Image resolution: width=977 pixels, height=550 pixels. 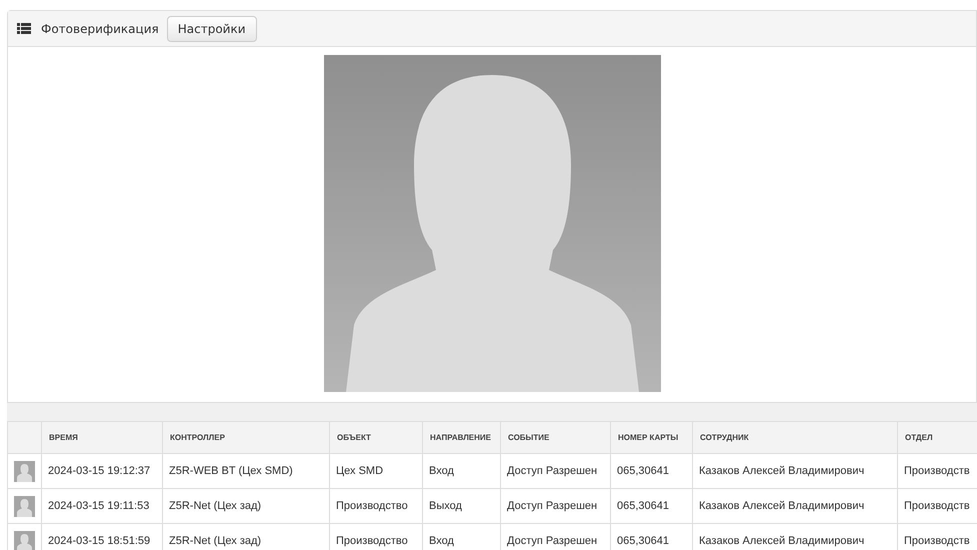 I want to click on table-cell: 2024-03-15 19:12:37, so click(x=102, y=471).